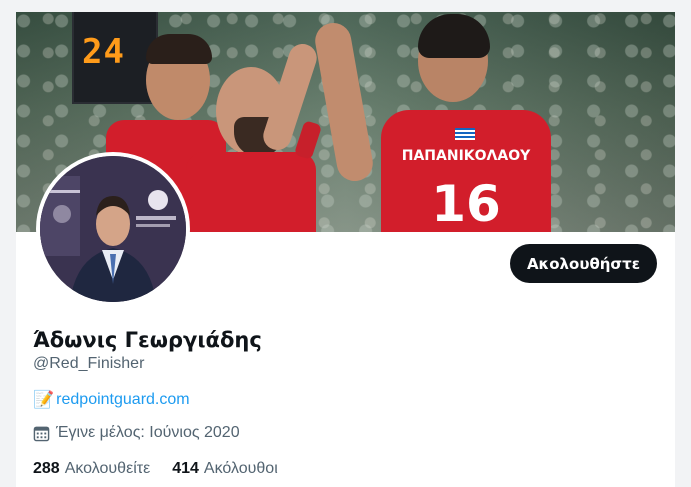 This screenshot has width=691, height=487. Describe the element at coordinates (185, 468) in the screenshot. I see `followers-count: 414` at that location.